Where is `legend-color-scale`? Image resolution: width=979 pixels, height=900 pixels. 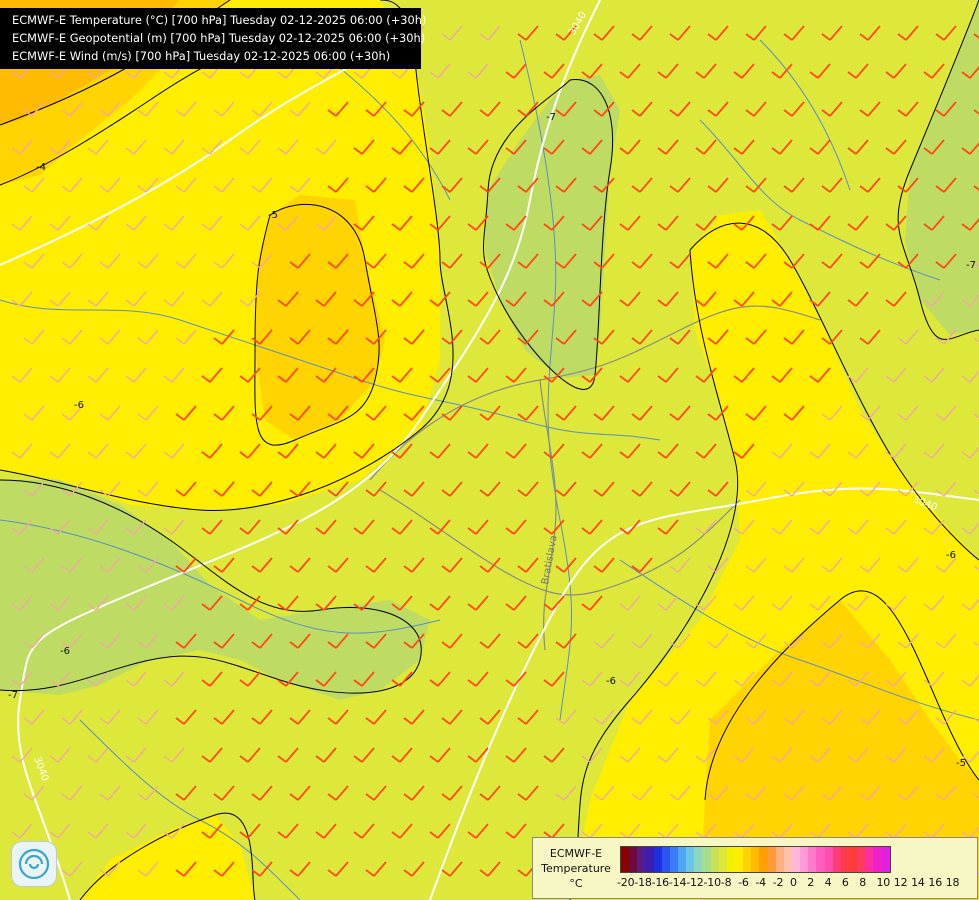 legend-color-scale is located at coordinates (755, 859).